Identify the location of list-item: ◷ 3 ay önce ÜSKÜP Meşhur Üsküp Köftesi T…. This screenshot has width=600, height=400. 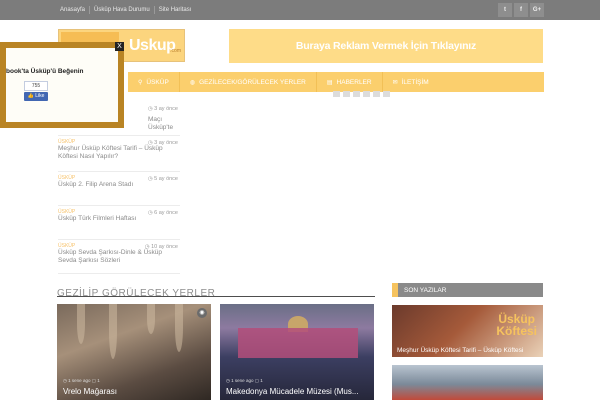
(119, 154).